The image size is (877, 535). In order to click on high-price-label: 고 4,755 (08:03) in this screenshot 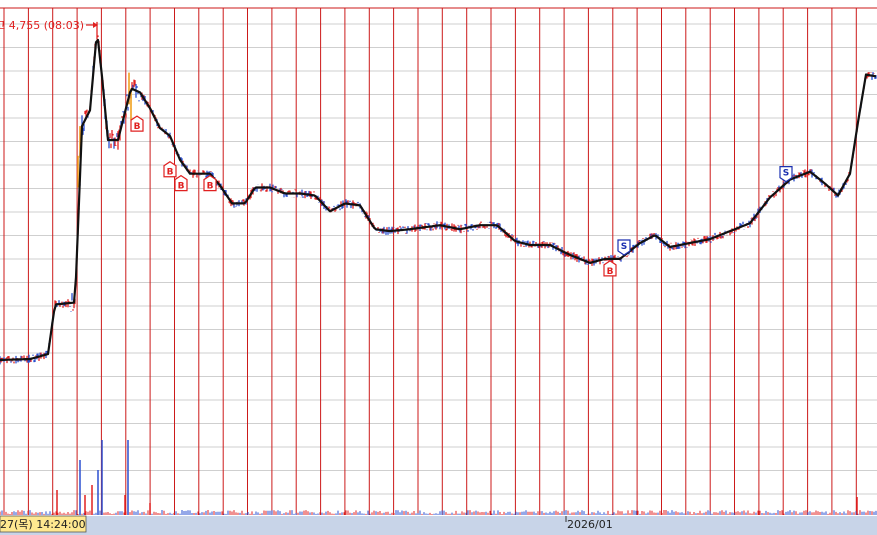, I will do `click(42, 25)`.